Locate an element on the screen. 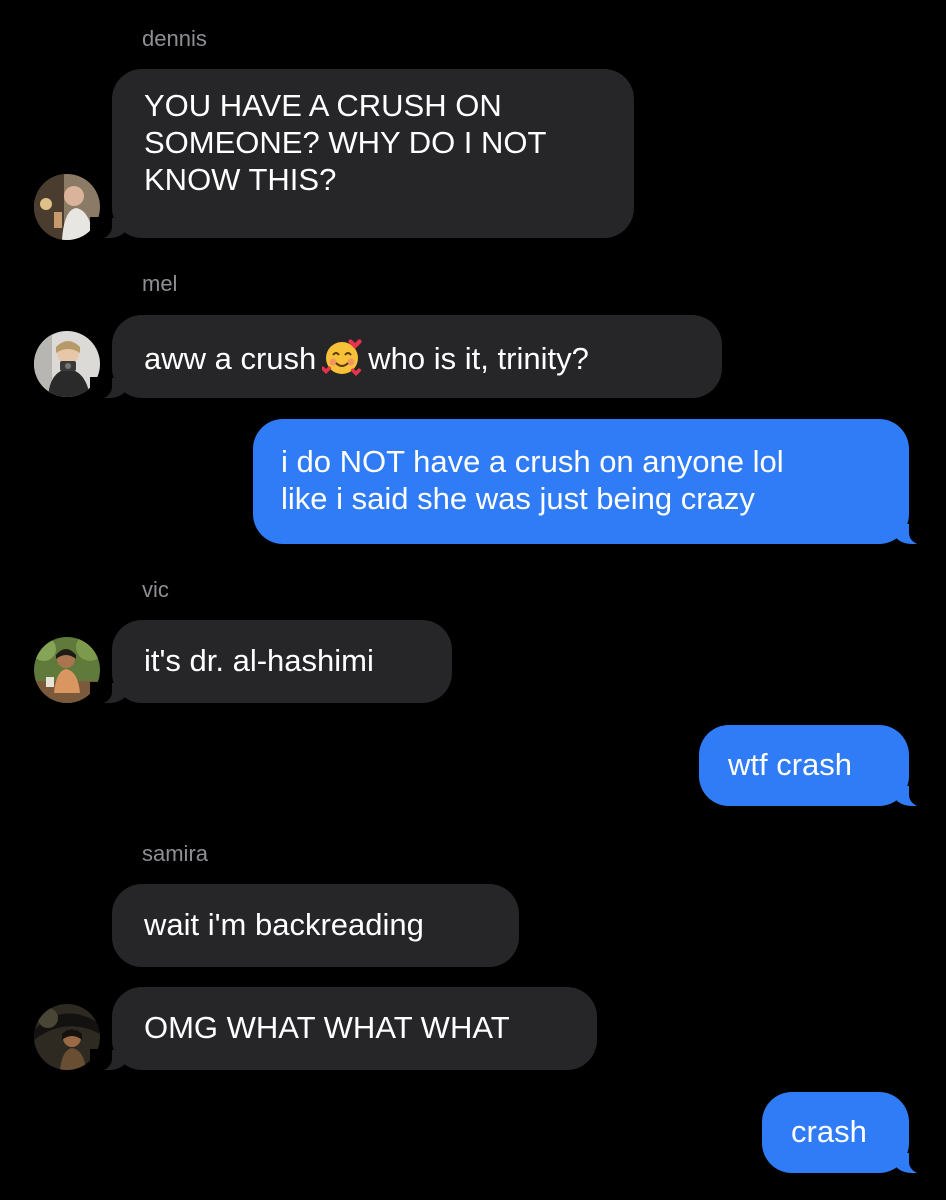  message-bubble-outgoing: wtf crash is located at coordinates (815, 766).